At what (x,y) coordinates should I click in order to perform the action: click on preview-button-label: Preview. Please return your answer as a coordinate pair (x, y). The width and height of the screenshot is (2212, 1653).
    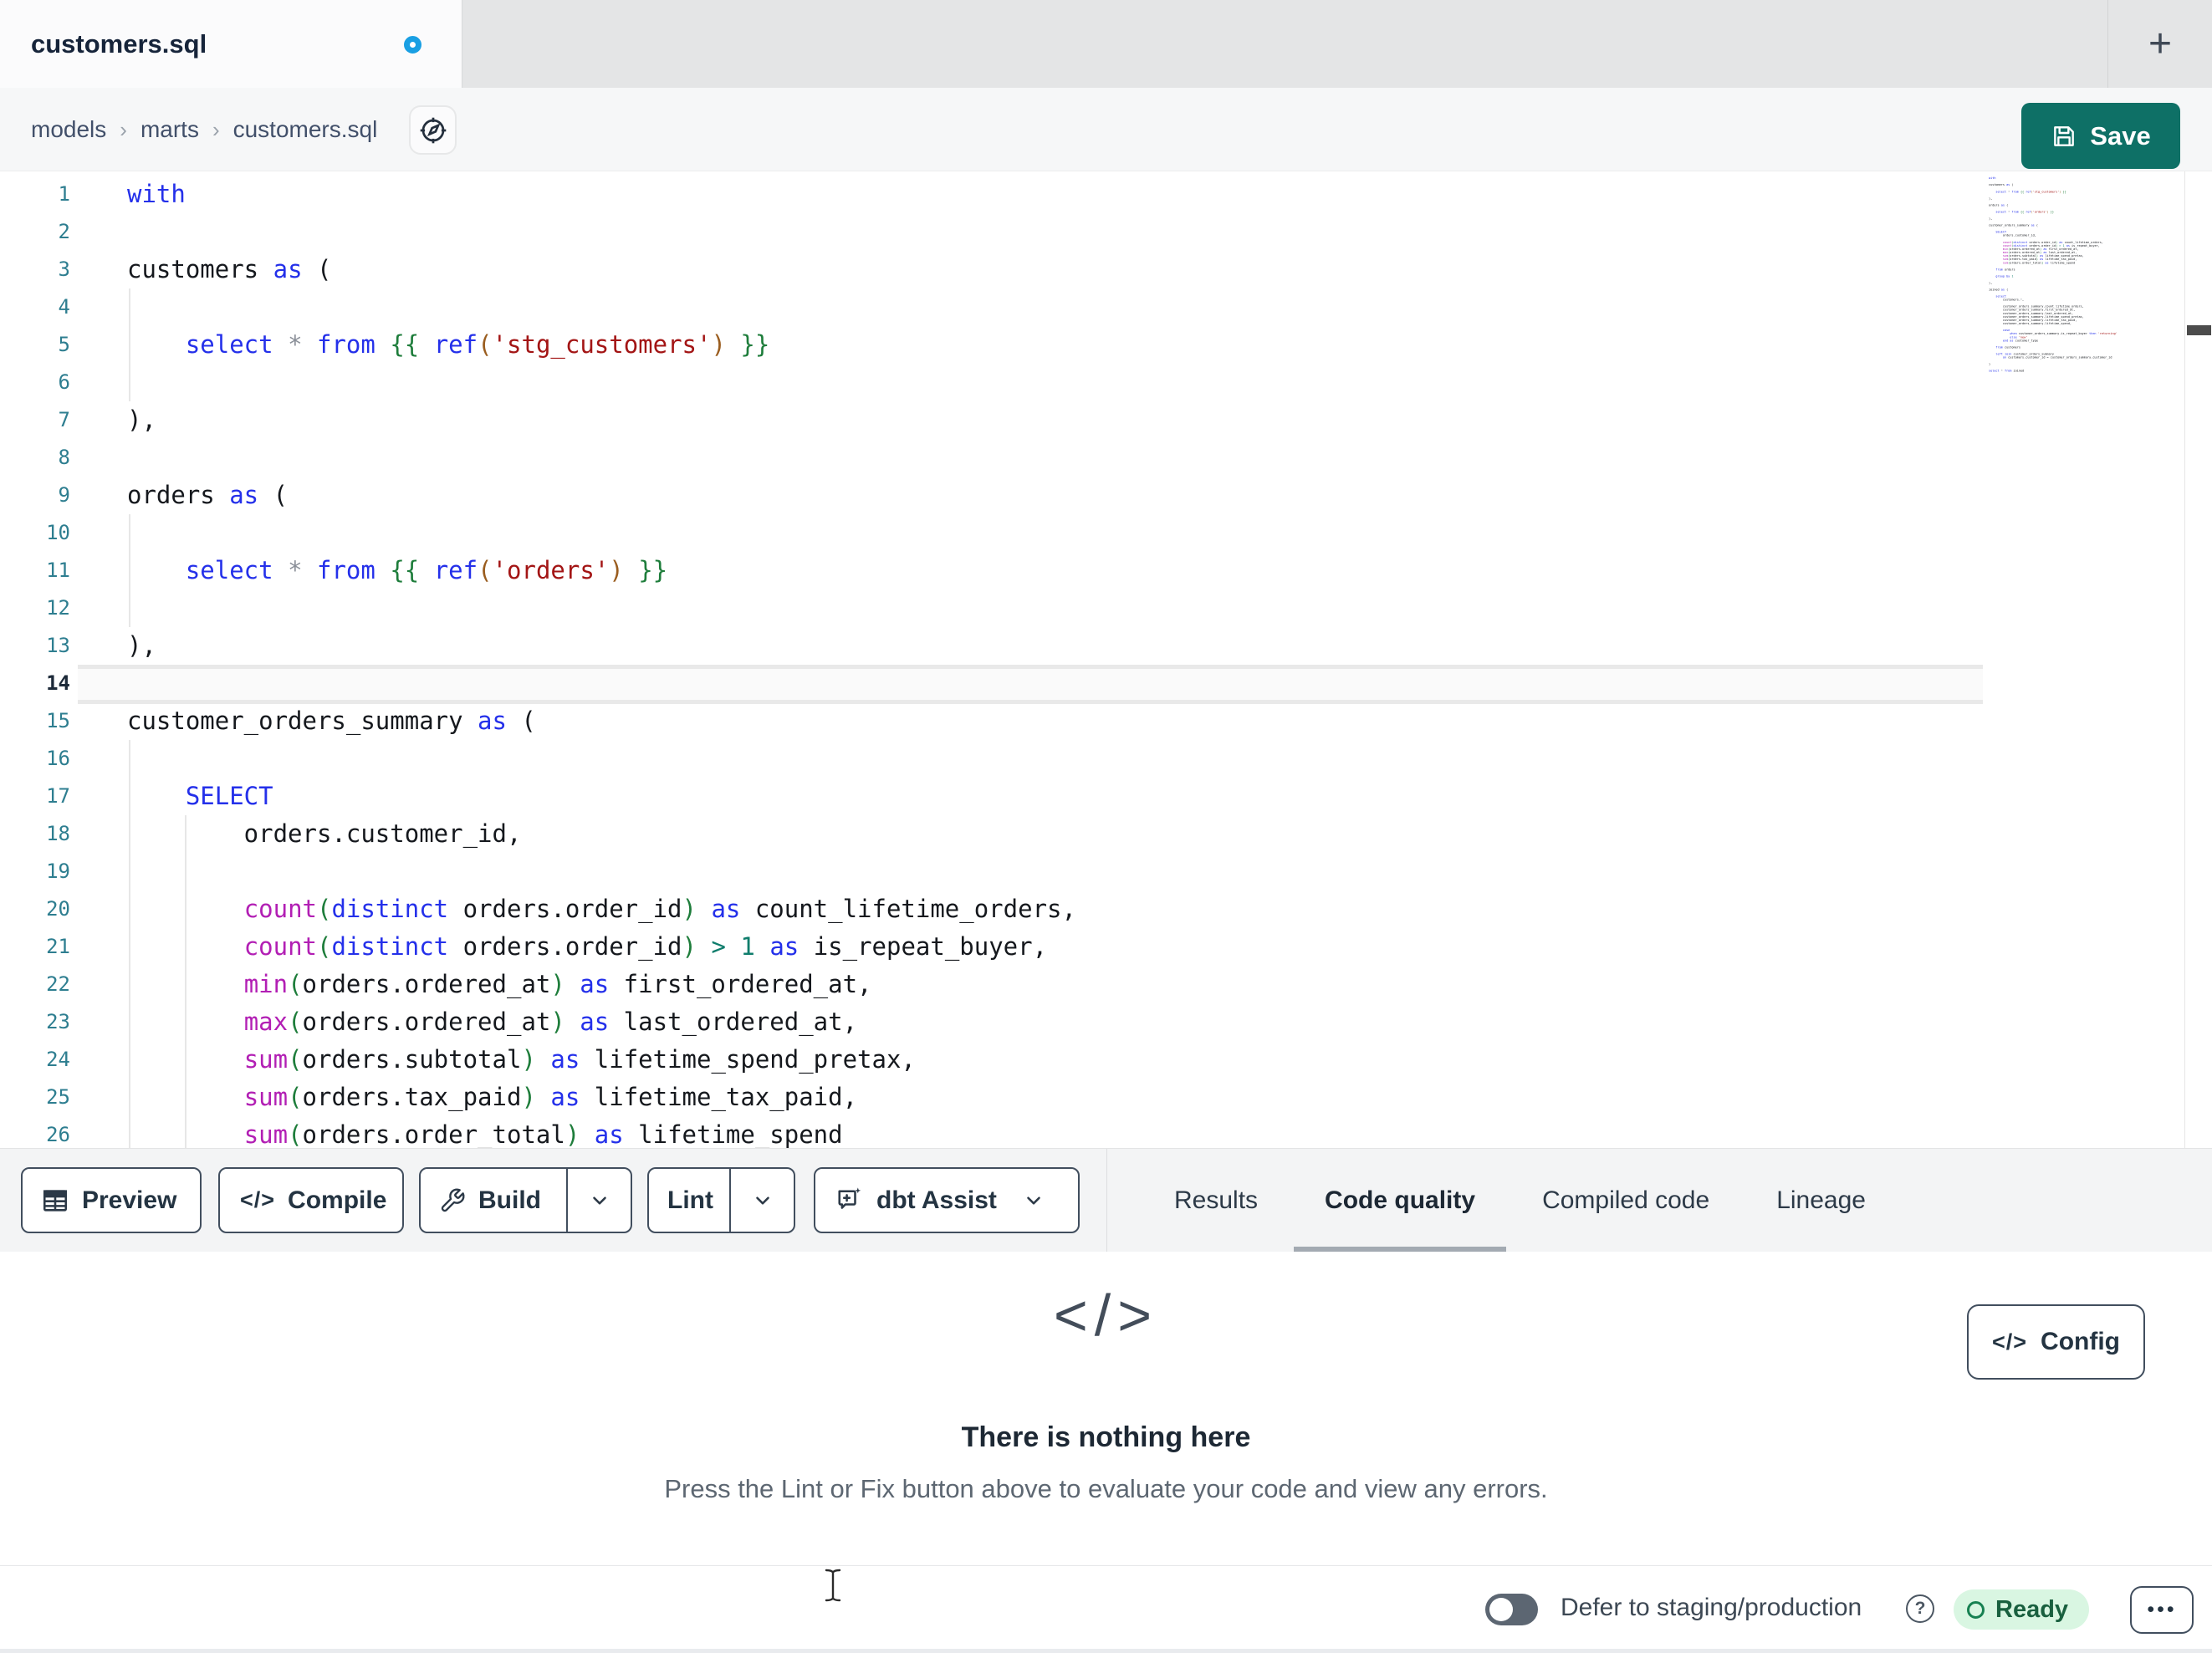
    Looking at the image, I should click on (130, 1200).